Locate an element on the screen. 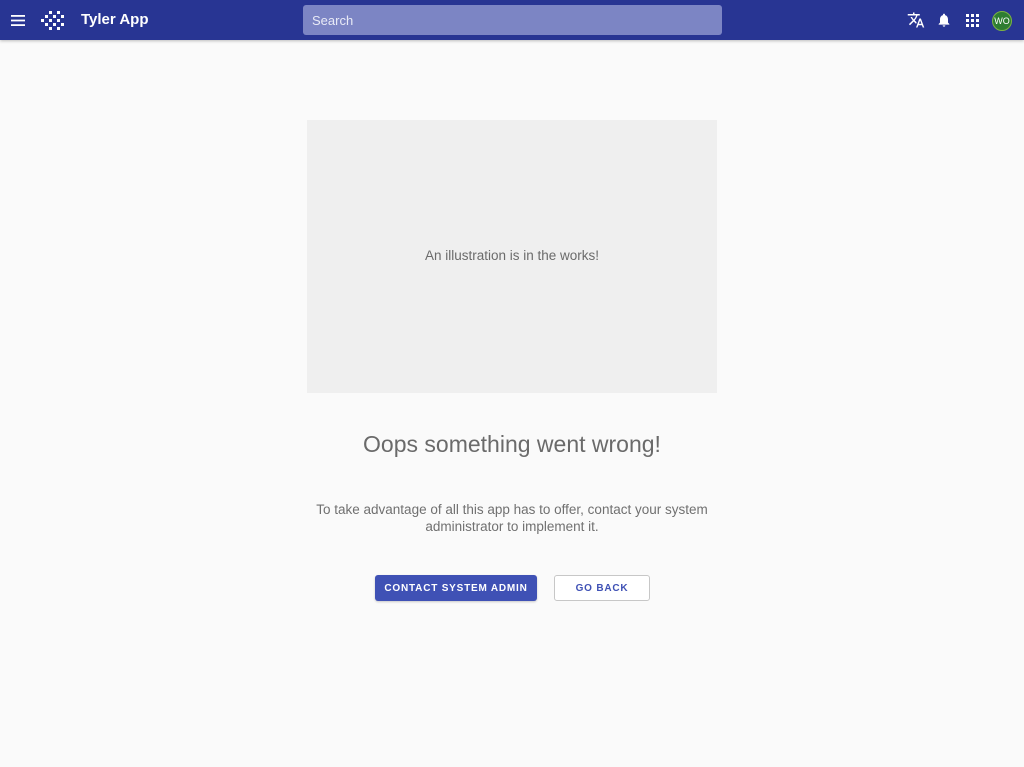  error-title: Oops something went wrong! is located at coordinates (512, 444).